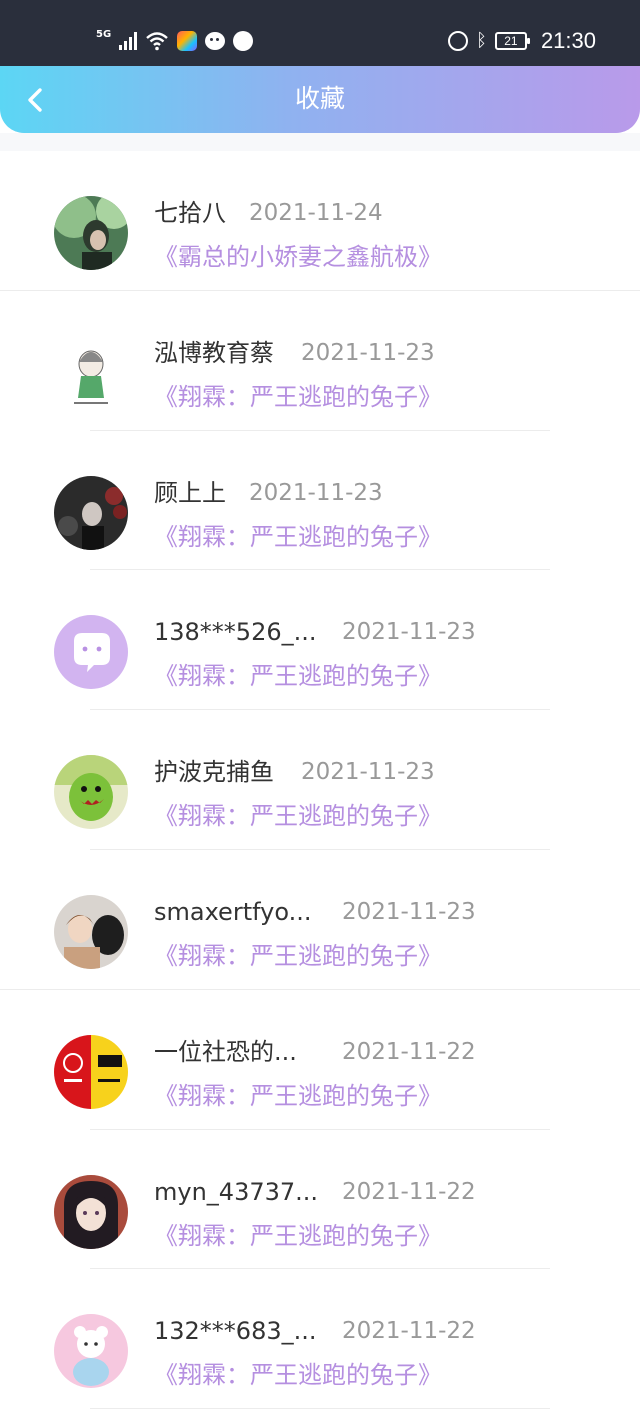 This screenshot has height=1422, width=640. I want to click on username: 泓博教育蔡, so click(214, 352).